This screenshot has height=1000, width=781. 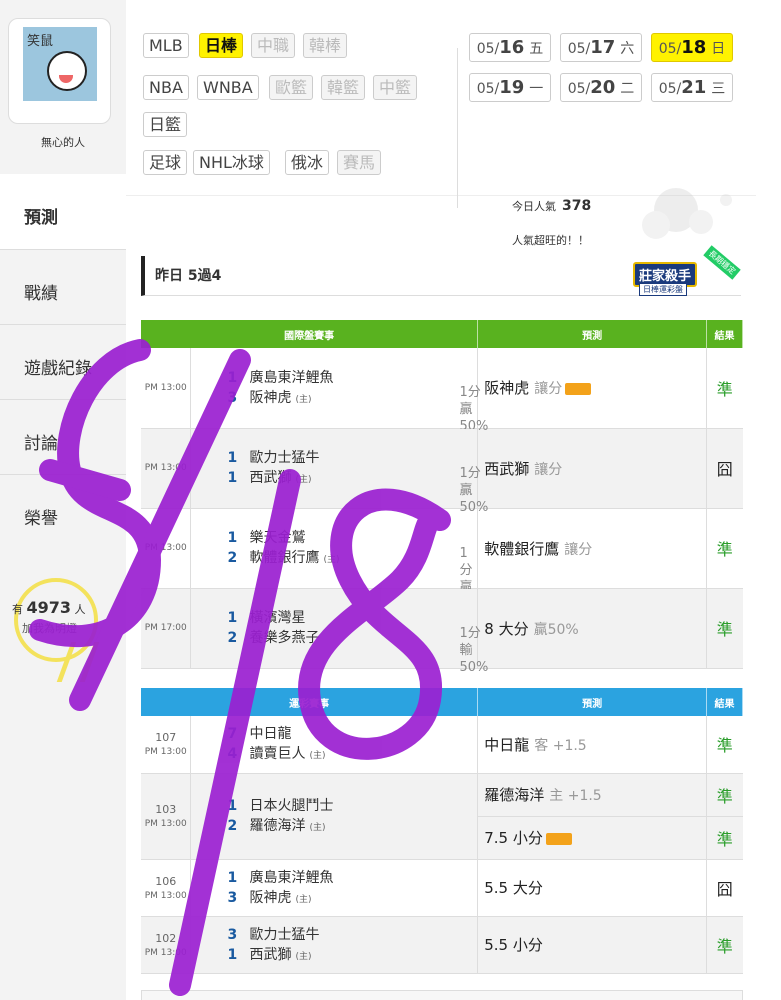 I want to click on prediction-sub: 讓分, so click(x=548, y=389).